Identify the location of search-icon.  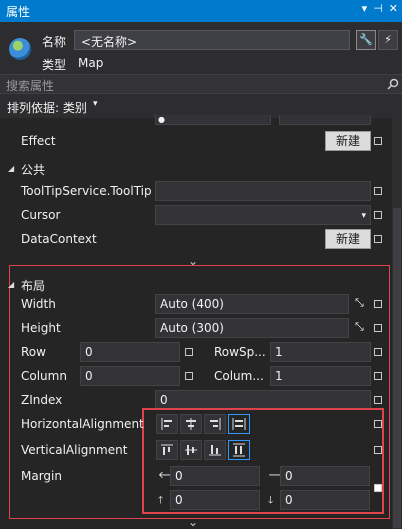
(393, 84).